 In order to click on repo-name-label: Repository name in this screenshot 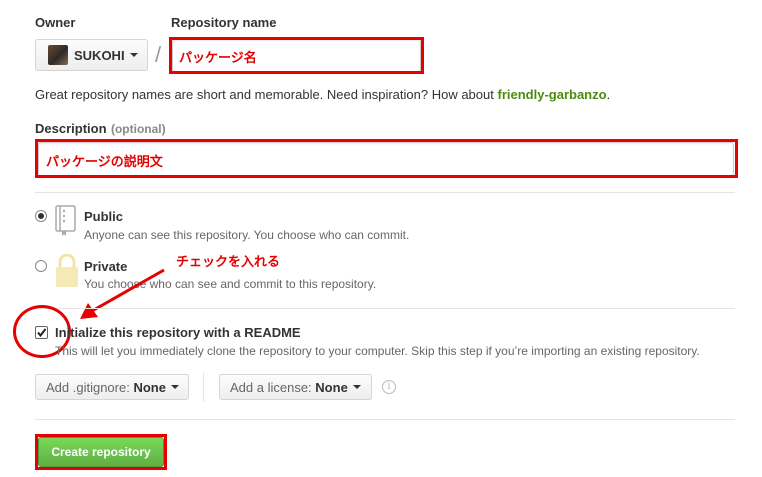, I will do `click(224, 22)`.